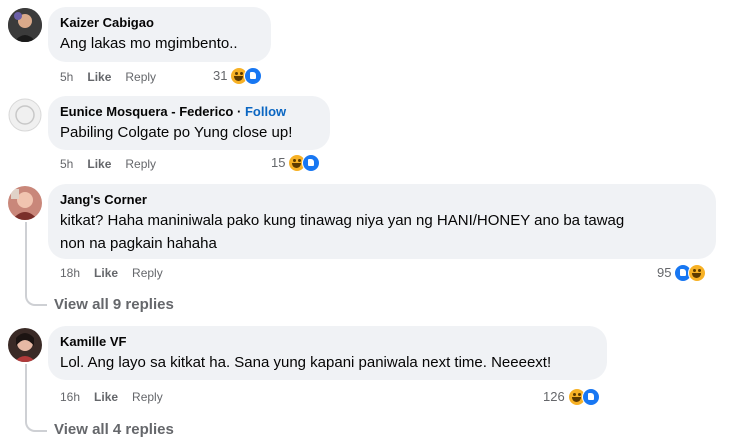 The height and width of the screenshot is (442, 750). I want to click on comment-text: Ang lakas mo mgimbento.., so click(149, 43).